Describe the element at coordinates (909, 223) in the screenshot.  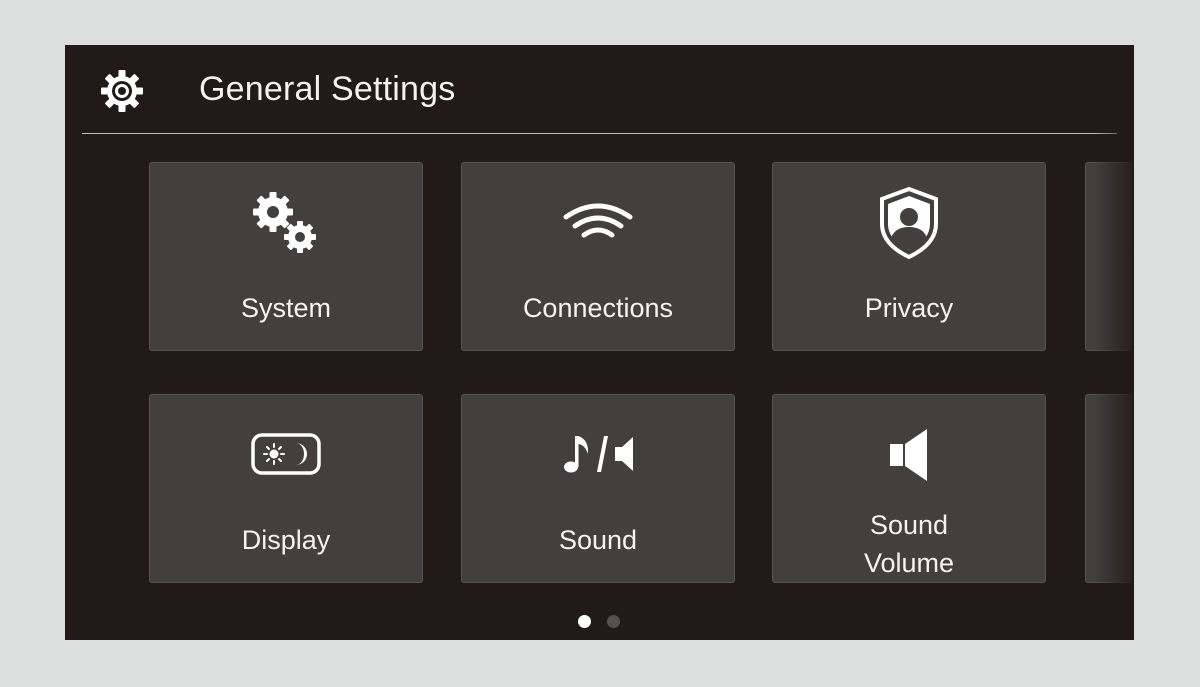
I see `privacy-shield-icon` at that location.